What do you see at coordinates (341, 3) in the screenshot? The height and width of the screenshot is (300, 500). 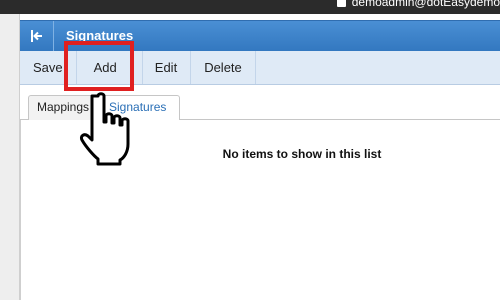 I see `user-icon` at bounding box center [341, 3].